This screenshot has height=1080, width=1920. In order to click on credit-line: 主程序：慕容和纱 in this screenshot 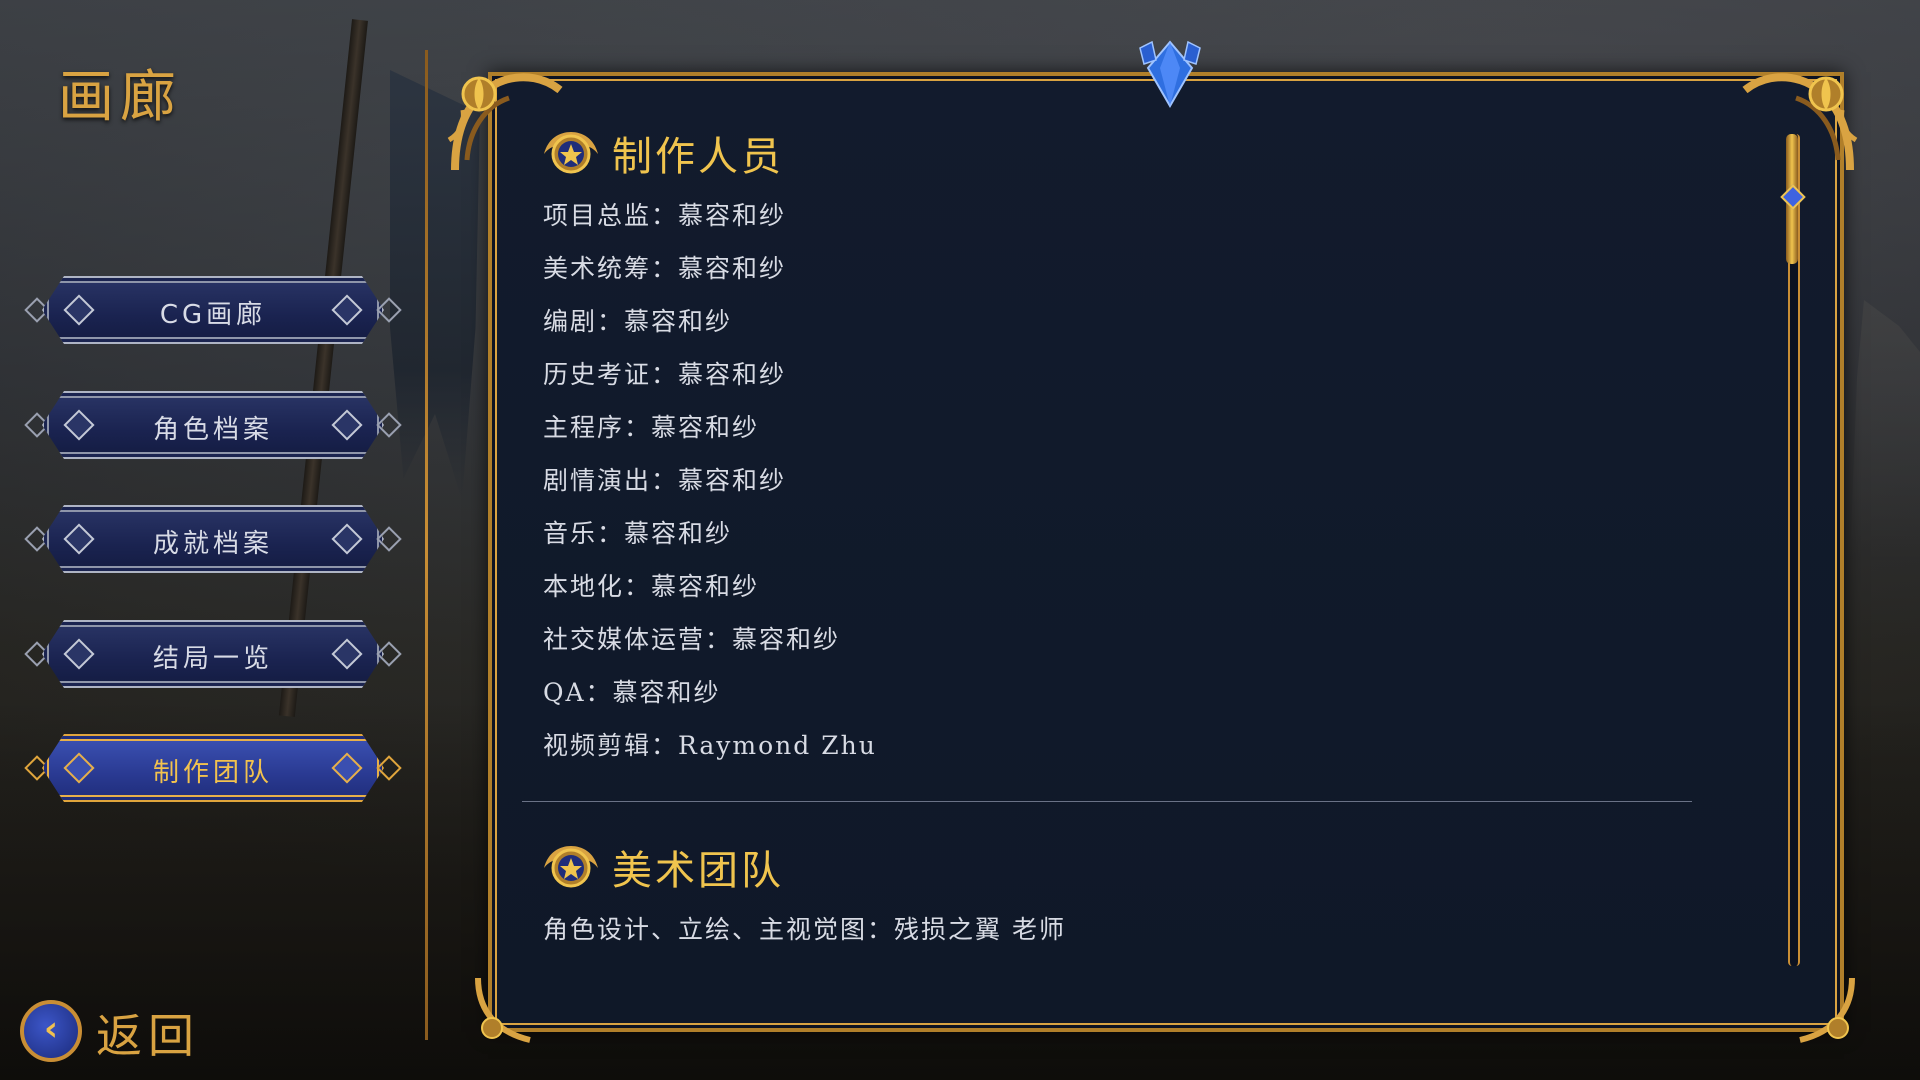, I will do `click(651, 427)`.